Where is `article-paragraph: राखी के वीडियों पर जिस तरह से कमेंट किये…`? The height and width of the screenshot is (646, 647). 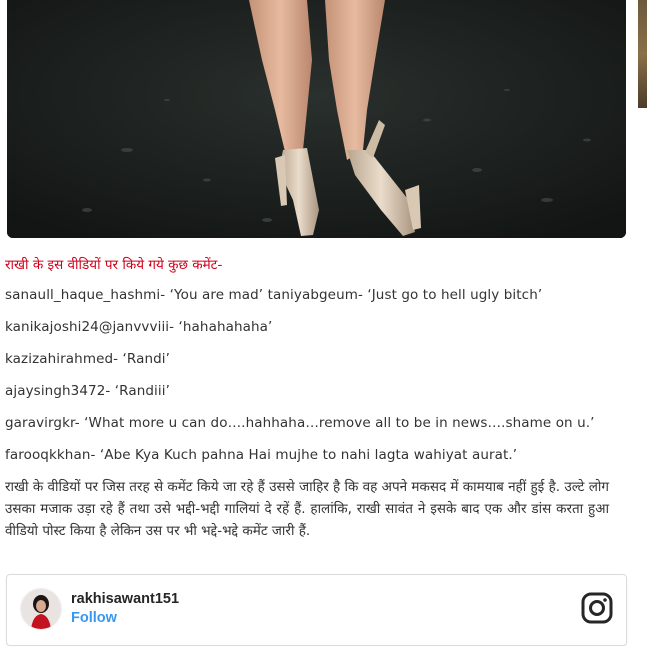
article-paragraph: राखी के वीडियों पर जिस तरह से कमेंट किये… is located at coordinates (307, 509).